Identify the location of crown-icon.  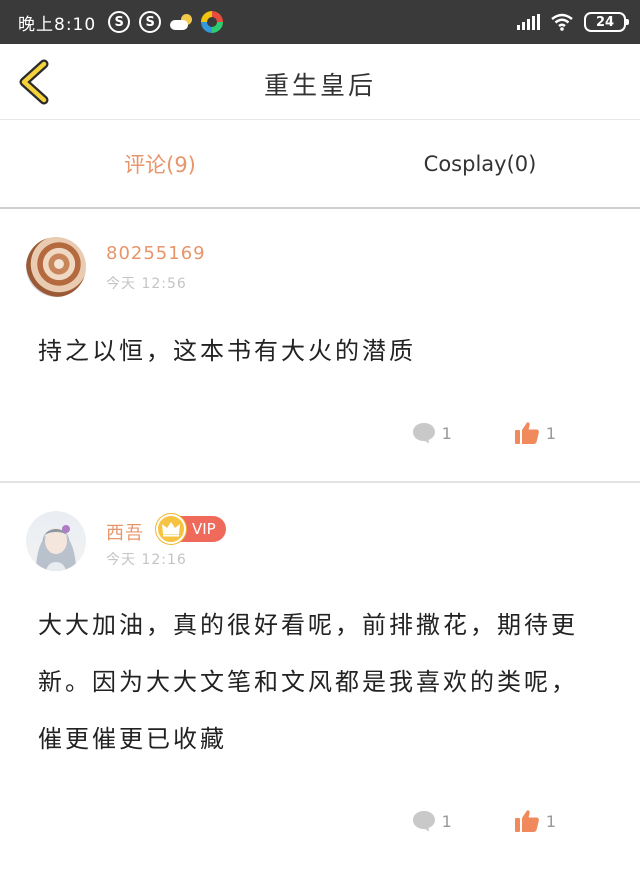
(171, 529).